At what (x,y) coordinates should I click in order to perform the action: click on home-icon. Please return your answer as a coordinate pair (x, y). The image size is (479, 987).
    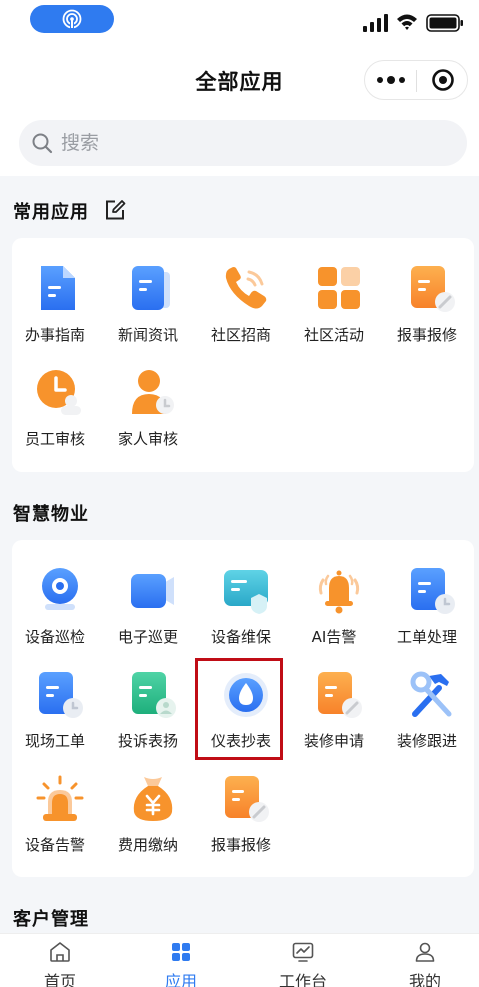
    Looking at the image, I should click on (60, 952).